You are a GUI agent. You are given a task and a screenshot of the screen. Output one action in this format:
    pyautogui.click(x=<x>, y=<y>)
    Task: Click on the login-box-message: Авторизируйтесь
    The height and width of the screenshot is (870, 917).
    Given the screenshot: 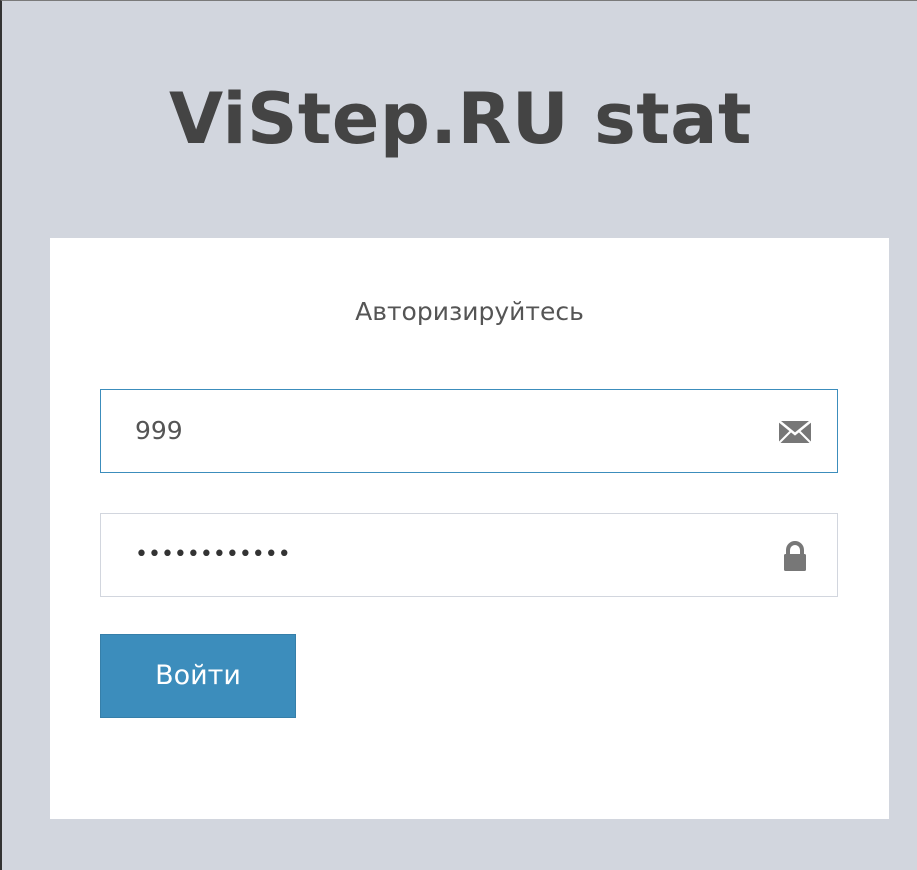 What is the action you would take?
    pyautogui.click(x=469, y=311)
    